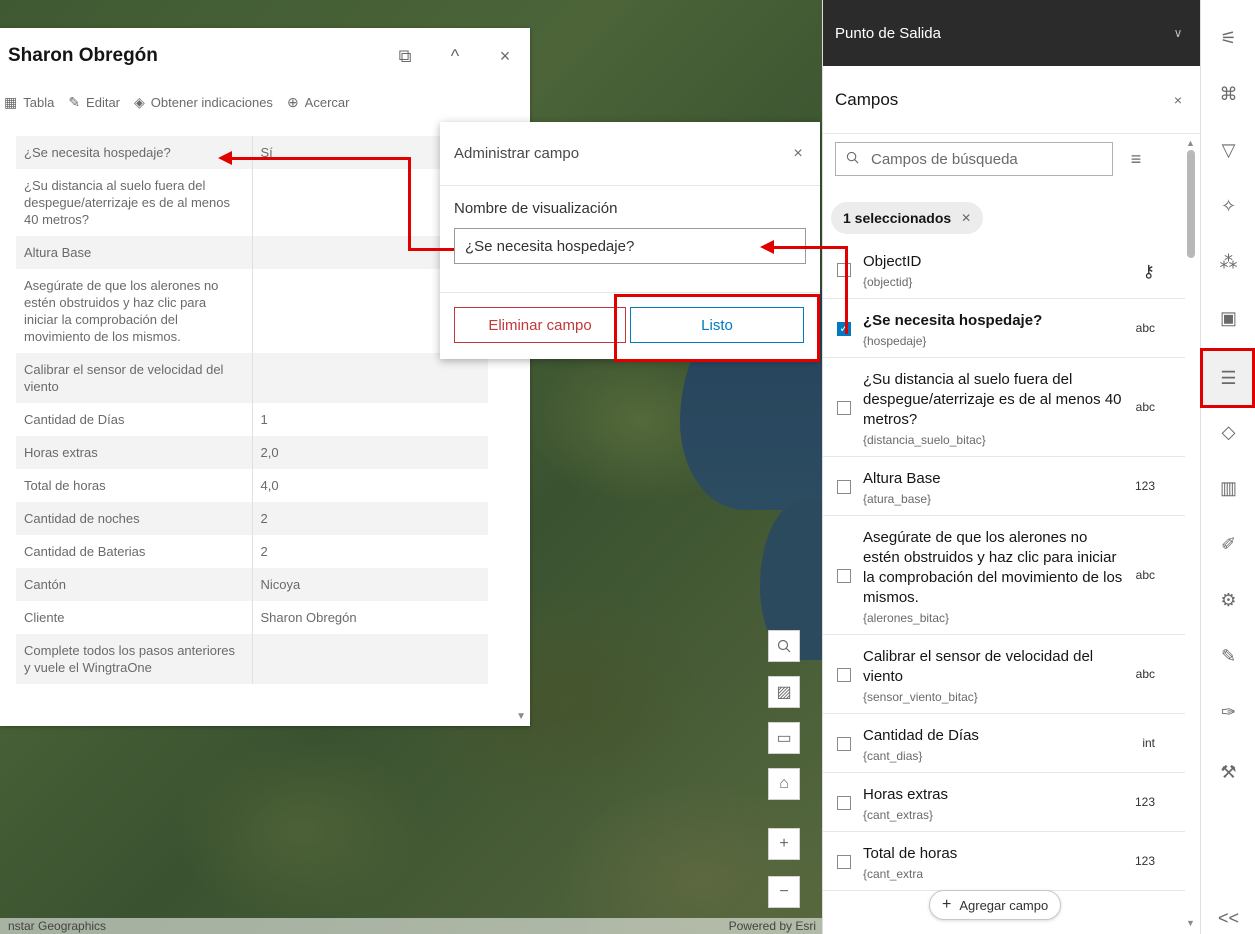 This screenshot has height=934, width=1255. Describe the element at coordinates (252, 485) in the screenshot. I see `attribute-row: Total de horas 4,0` at that location.